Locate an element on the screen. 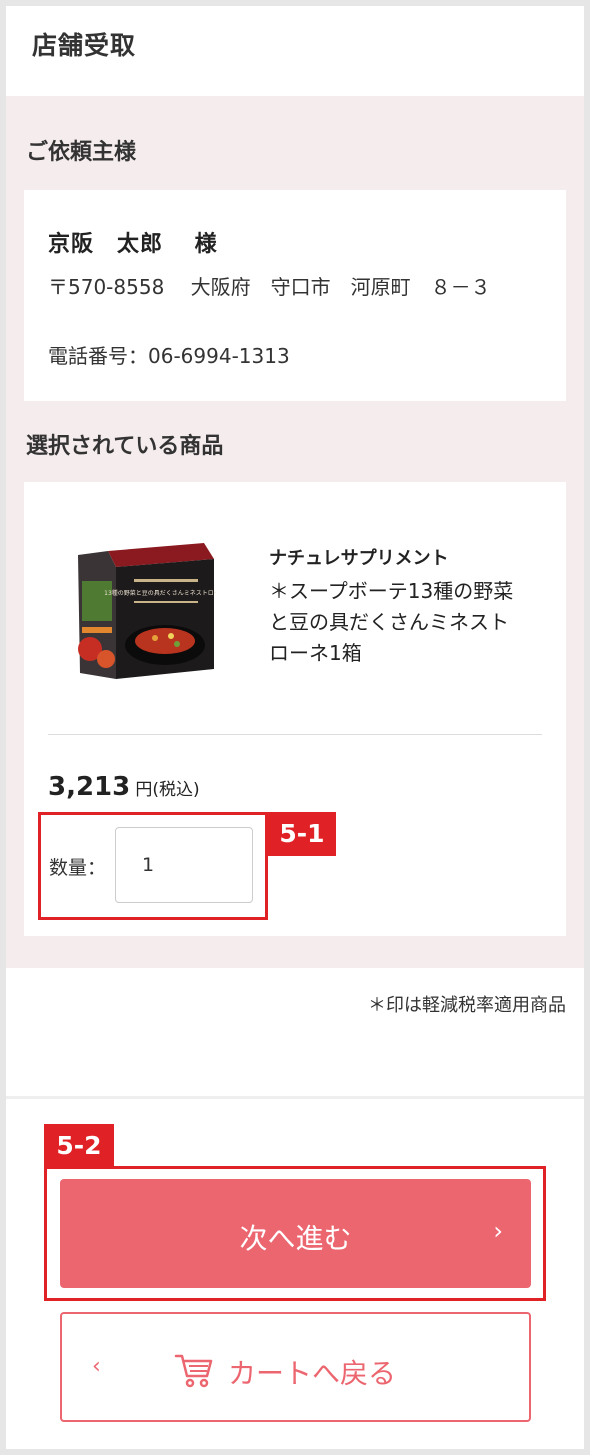 Image resolution: width=590 pixels, height=1455 pixels. client-name: 京阪 太郎 様 is located at coordinates (133, 244).